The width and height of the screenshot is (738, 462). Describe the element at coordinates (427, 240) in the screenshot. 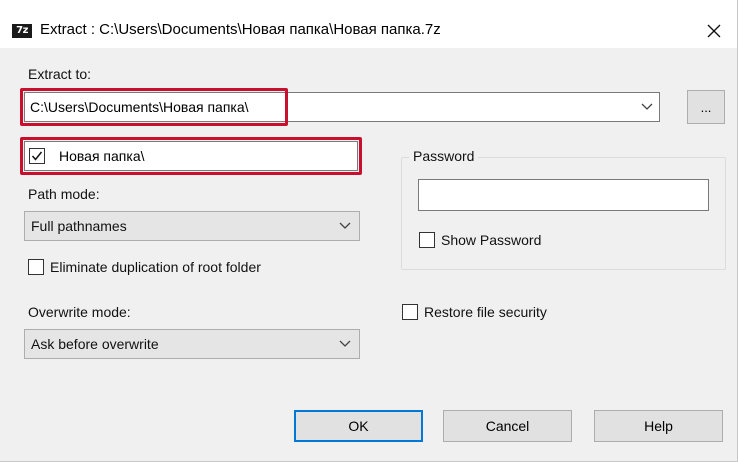

I see `show-password-checkbox` at that location.